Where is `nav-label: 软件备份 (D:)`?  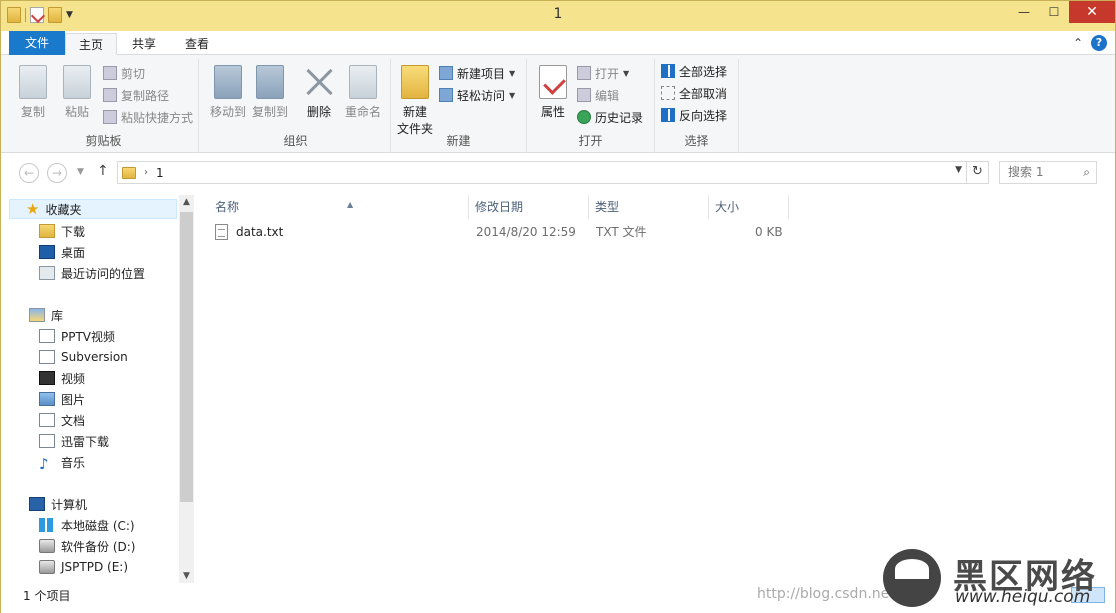
nav-label: 软件备份 (D:) is located at coordinates (98, 546).